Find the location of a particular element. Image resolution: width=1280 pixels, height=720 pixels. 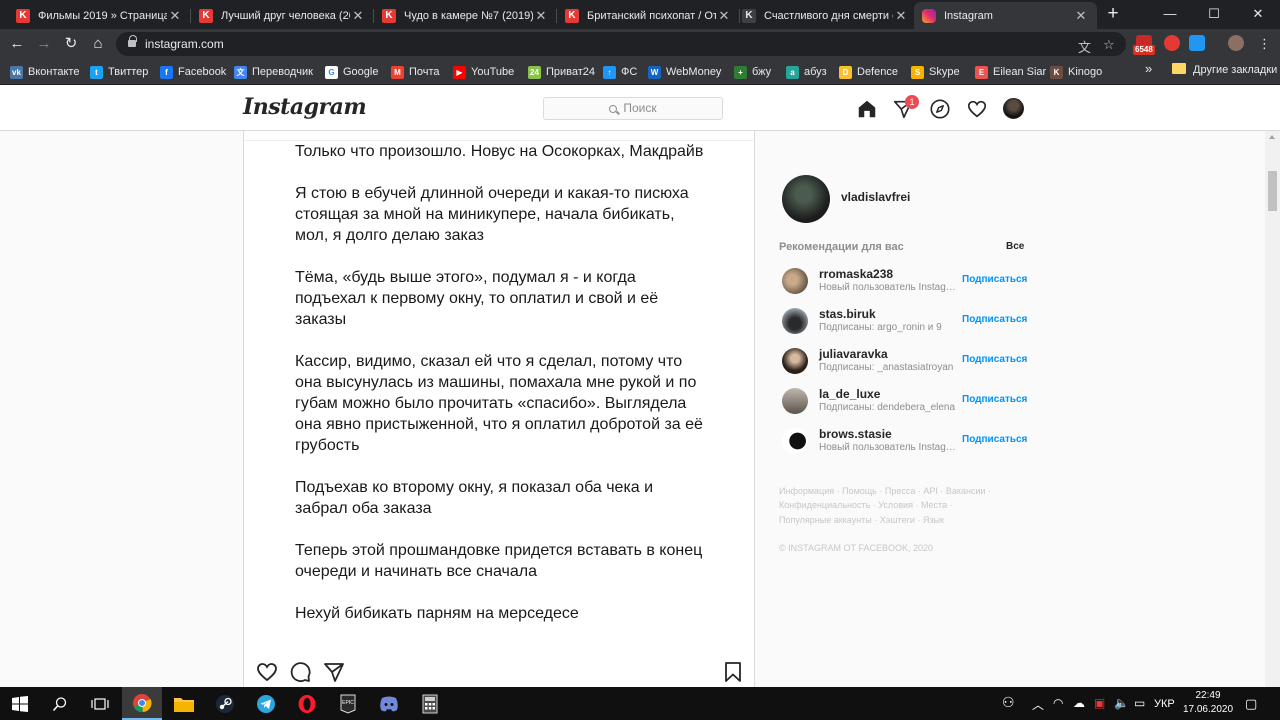

like-heart-icon is located at coordinates (267, 672).